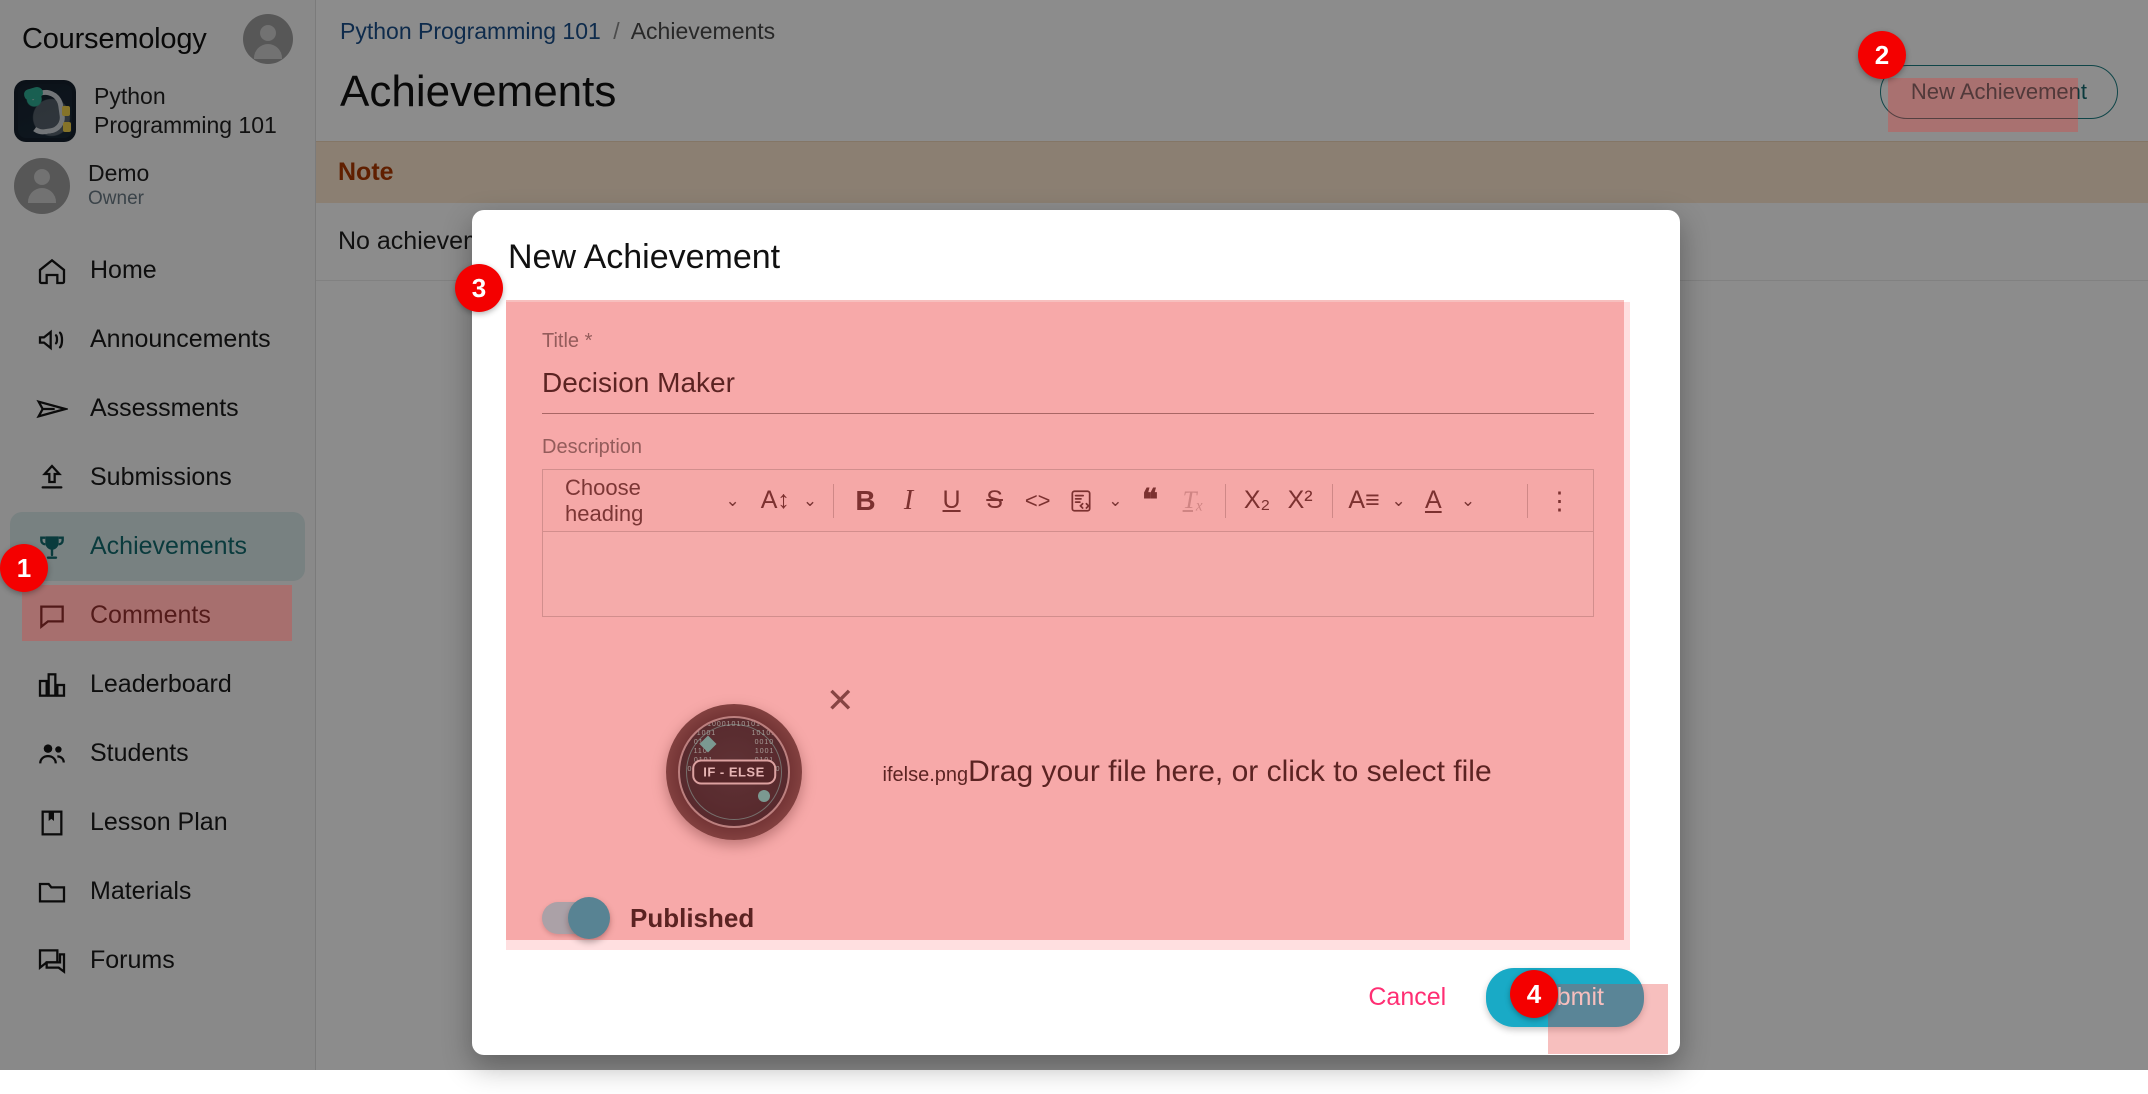 Image resolution: width=2148 pixels, height=1094 pixels. I want to click on superscript-icon: X², so click(1300, 501).